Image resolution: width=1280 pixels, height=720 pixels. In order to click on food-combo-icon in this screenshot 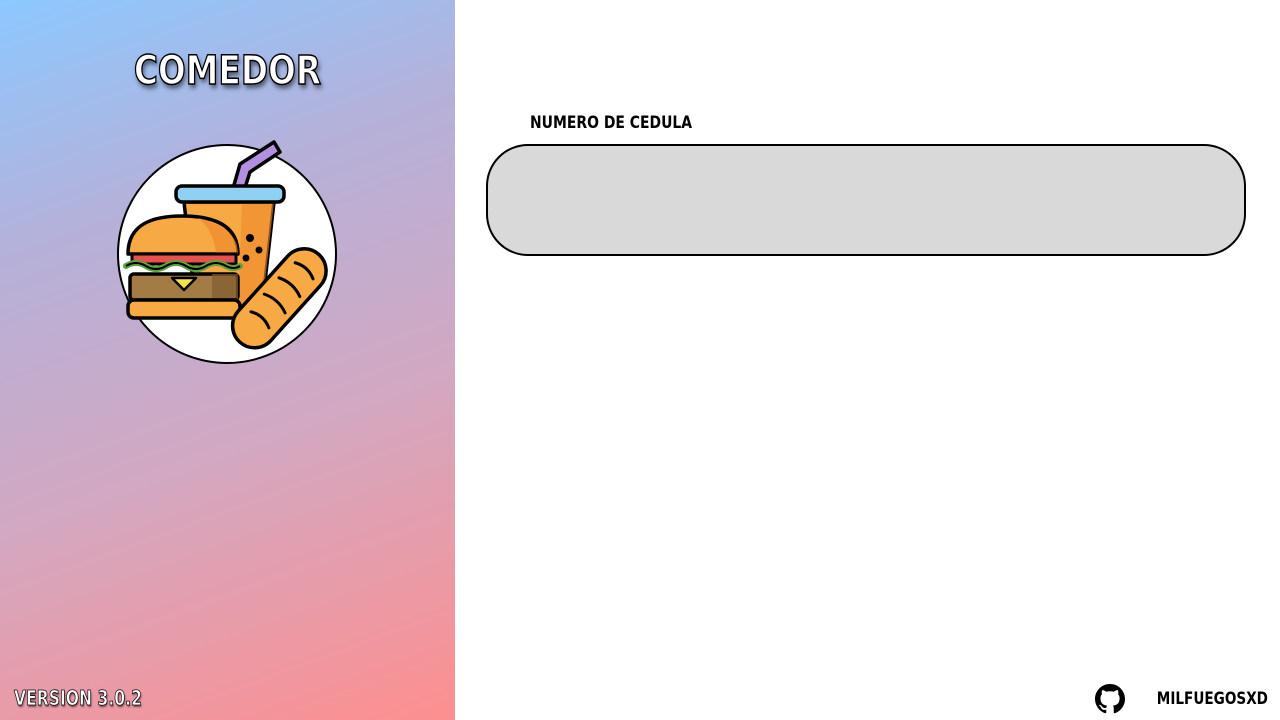, I will do `click(227, 252)`.